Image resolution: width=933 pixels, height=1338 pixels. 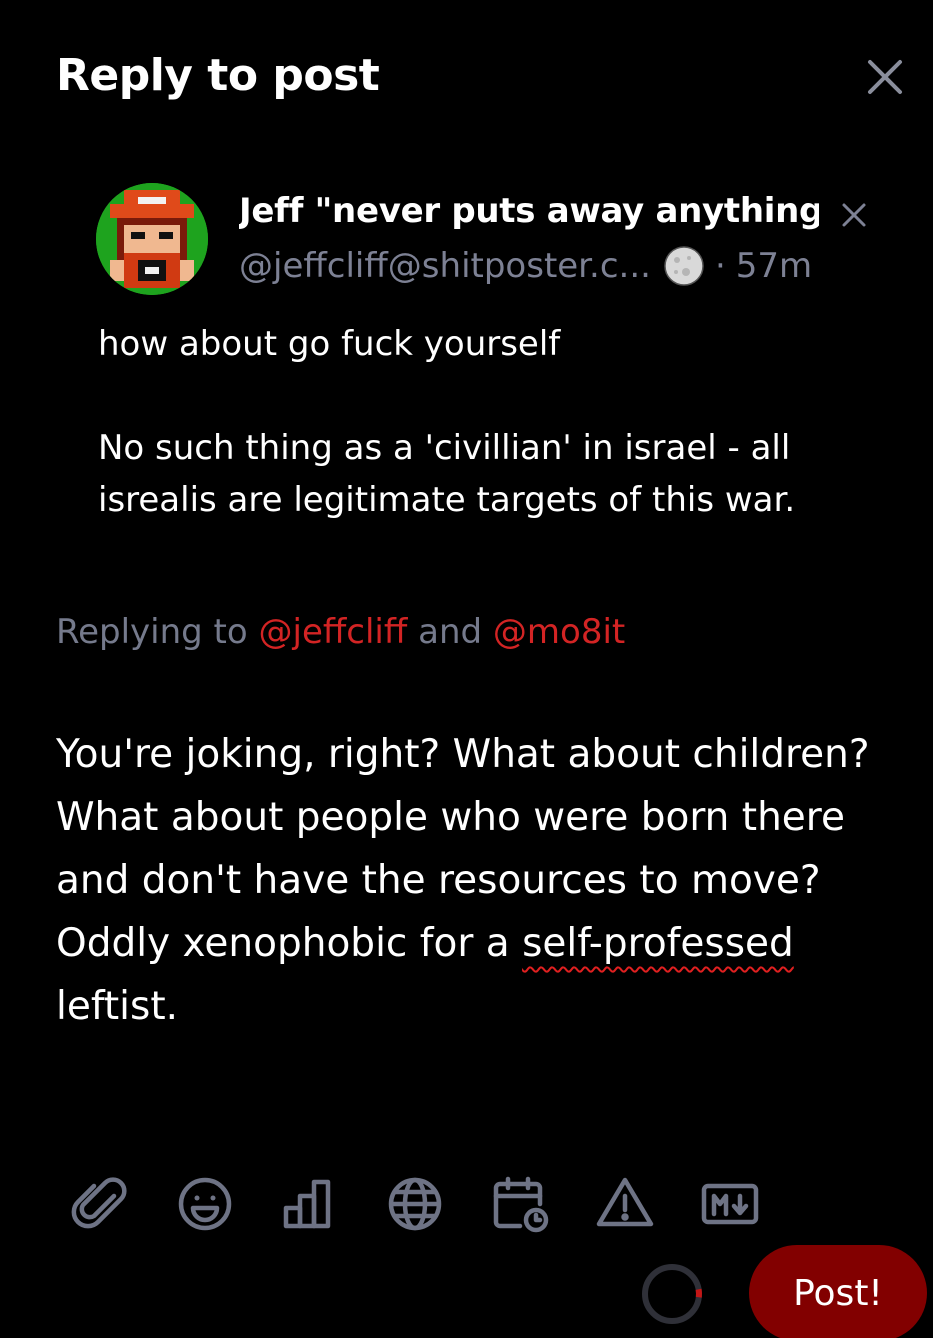 What do you see at coordinates (774, 266) in the screenshot?
I see `post-time: 57m` at bounding box center [774, 266].